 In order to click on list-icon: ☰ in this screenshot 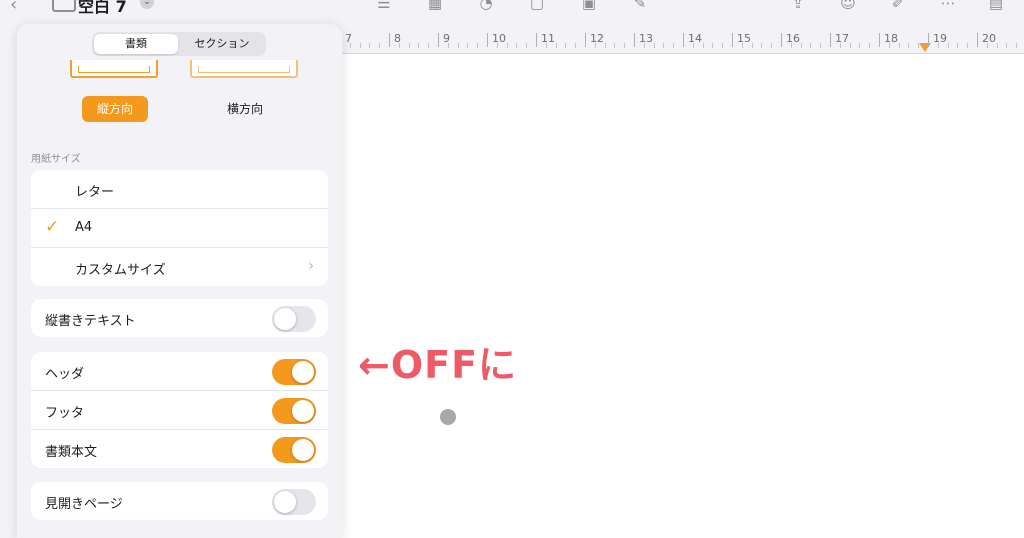, I will do `click(384, 6)`.